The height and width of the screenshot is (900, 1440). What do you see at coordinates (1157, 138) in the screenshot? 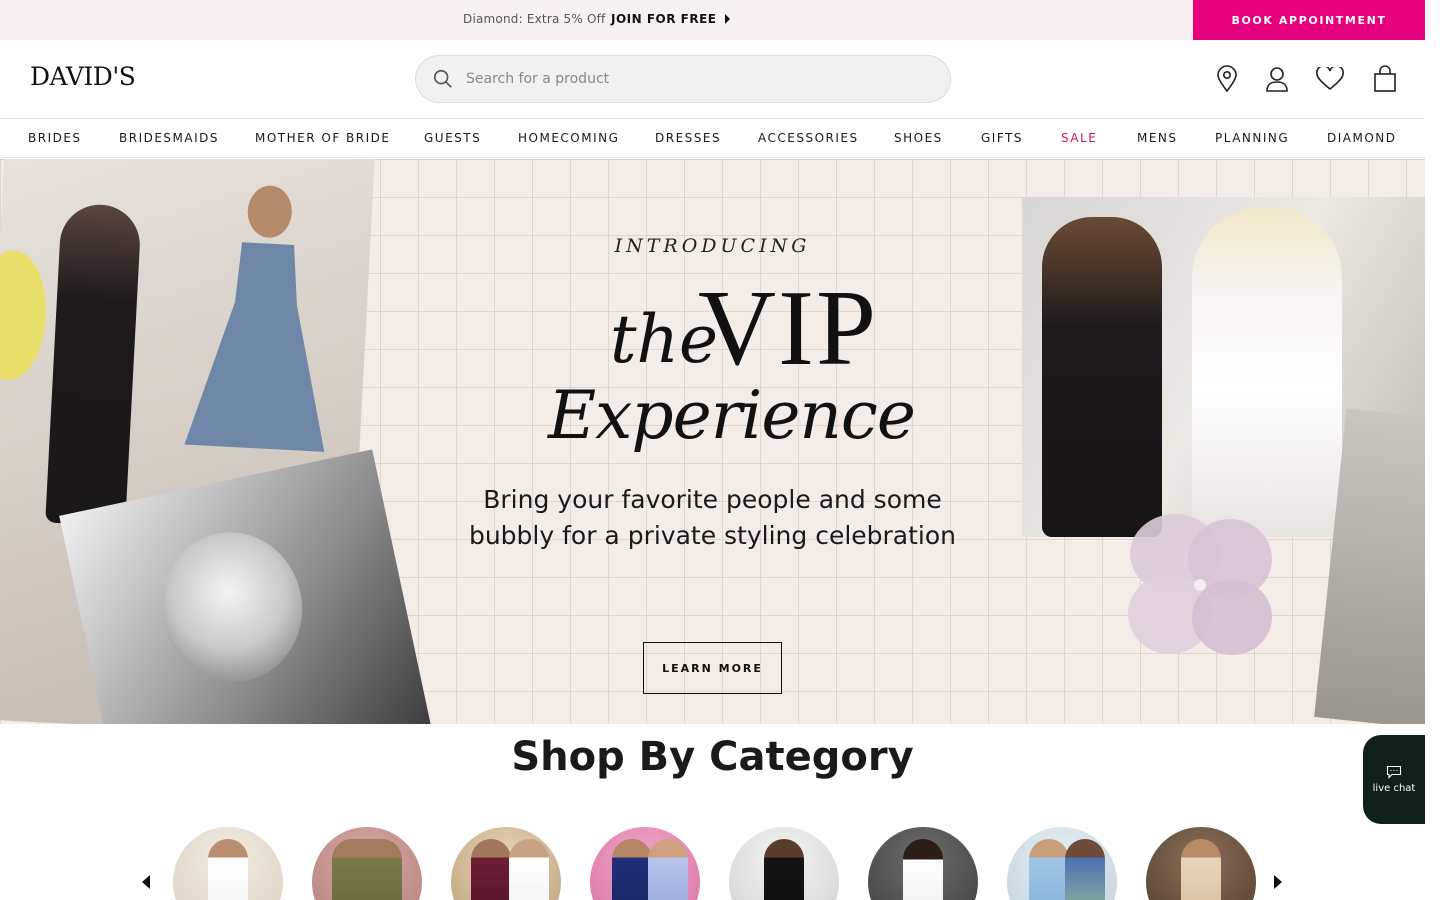
I see `nav-item-mens: MENS` at bounding box center [1157, 138].